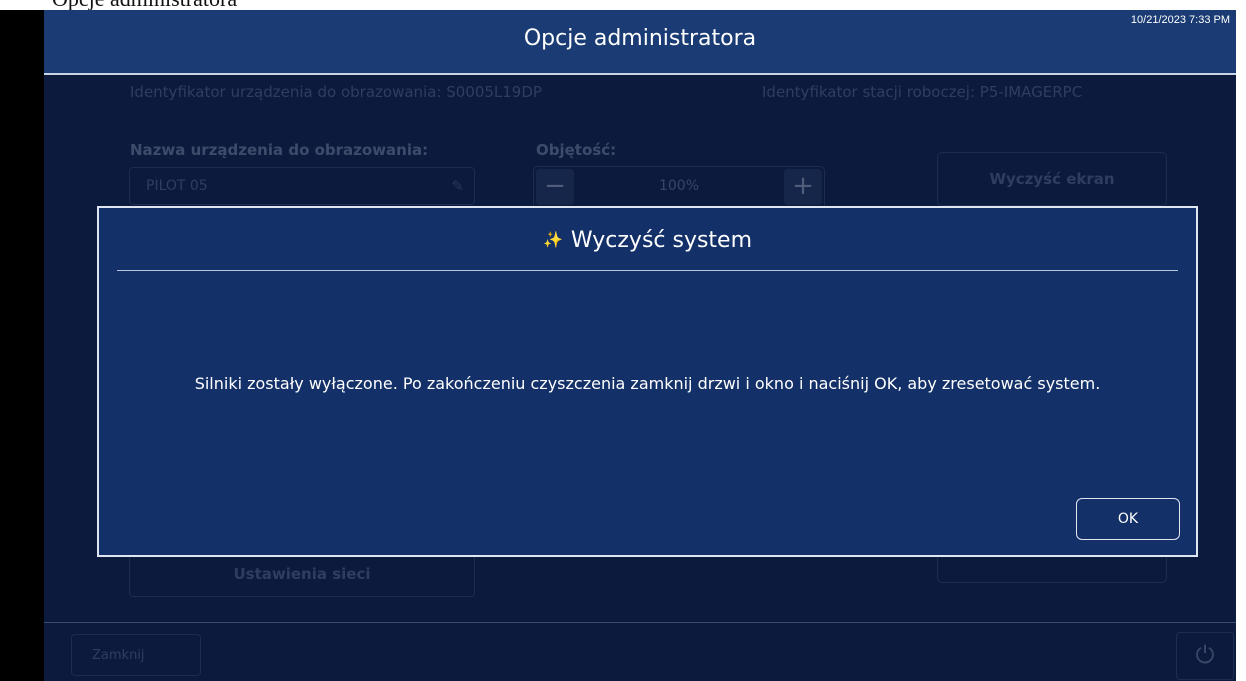 This screenshot has height=681, width=1246. I want to click on device-name-field: PILOT 05 ✎, so click(302, 186).